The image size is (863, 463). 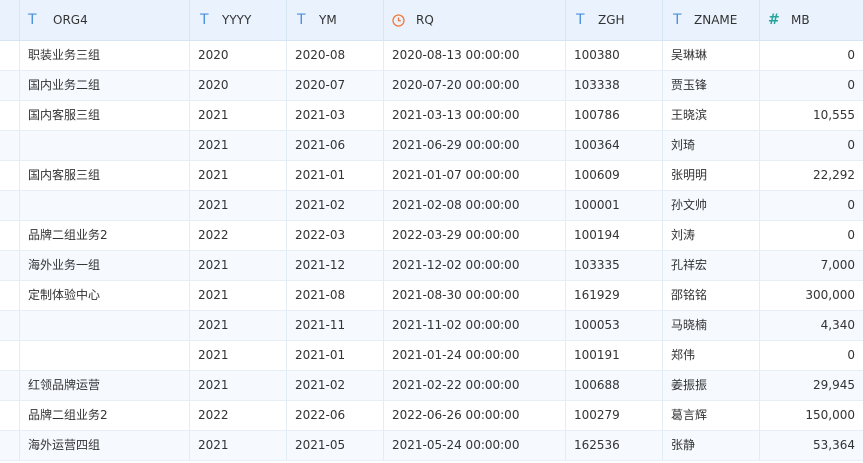 I want to click on cell-rq: 2020-07-20 00:00:00, so click(x=475, y=86).